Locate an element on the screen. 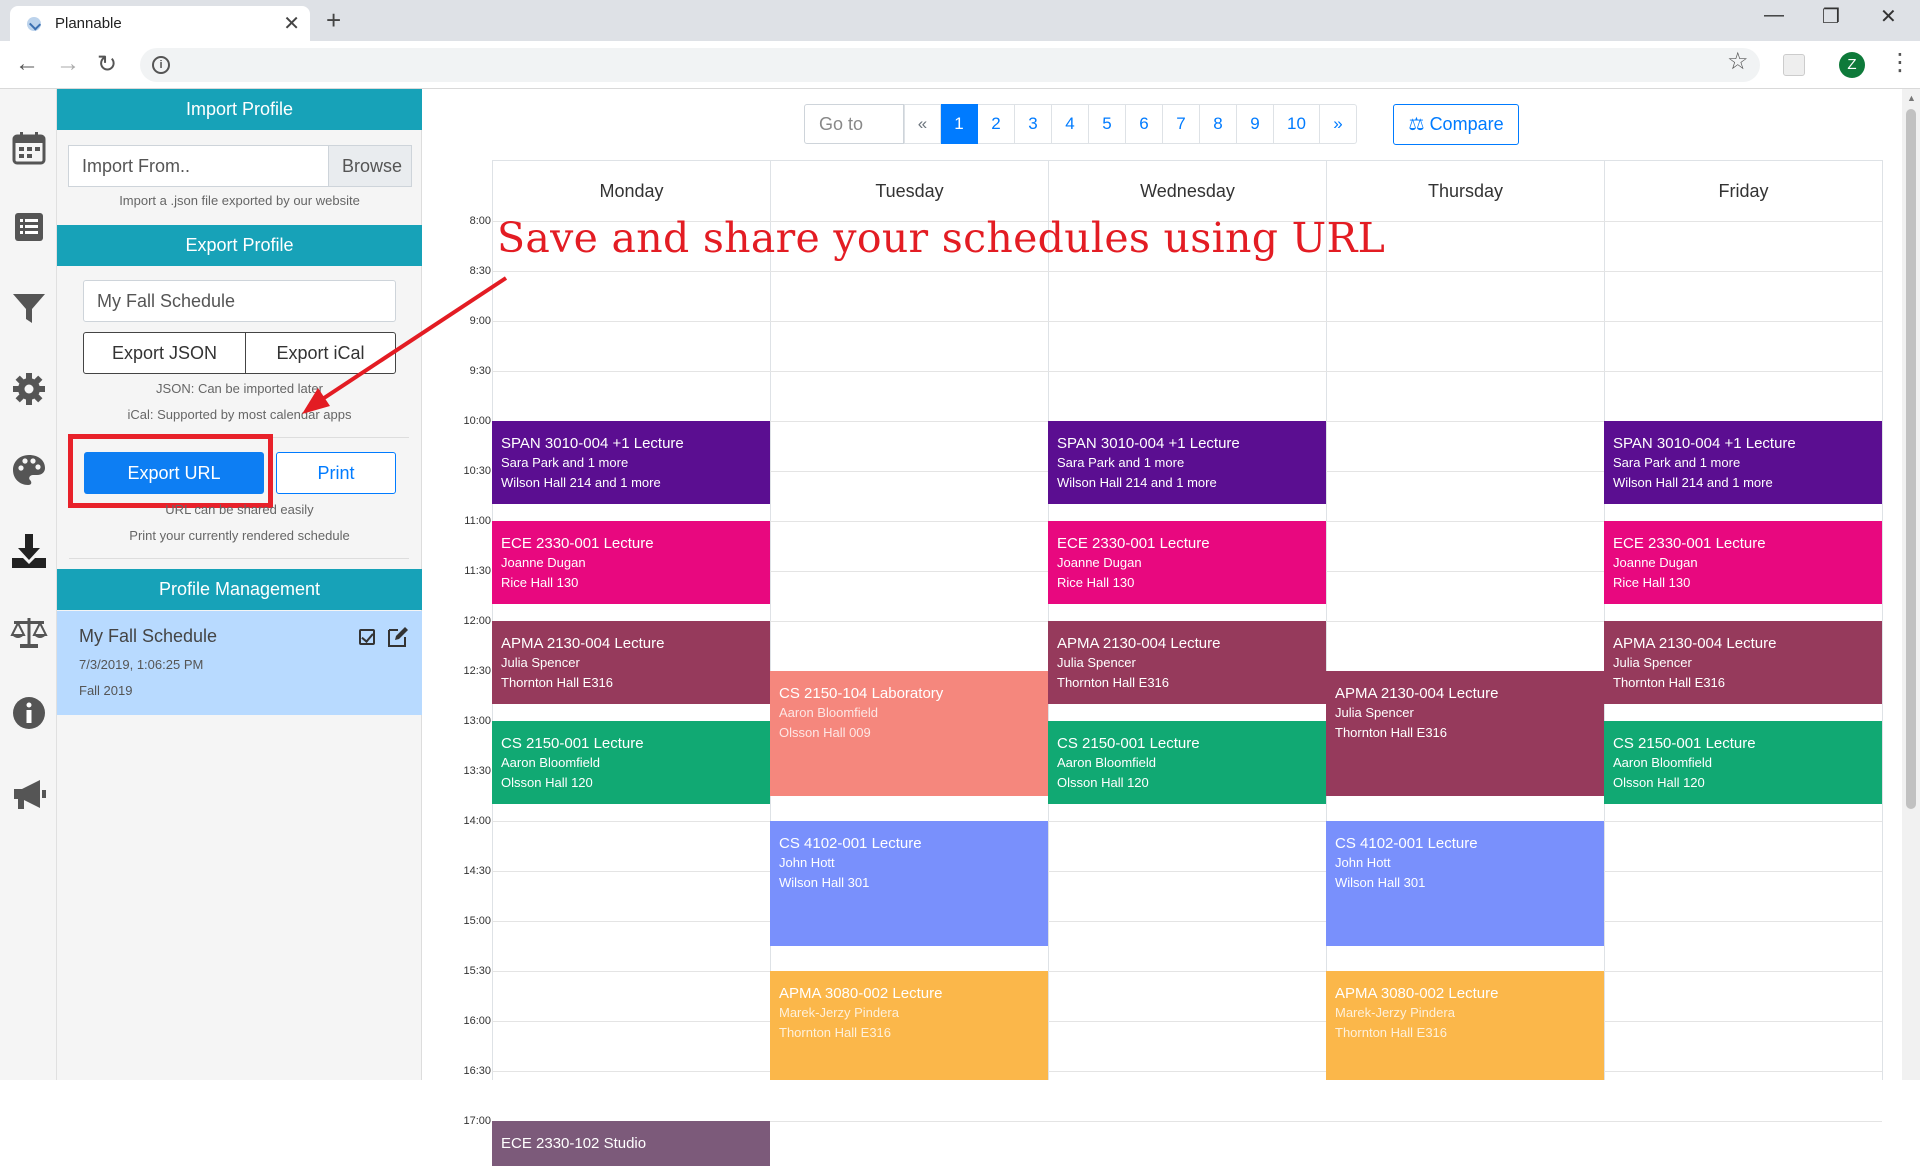 Image resolution: width=1920 pixels, height=1166 pixels. event-title: CS 4102-001 Lecture is located at coordinates (850, 843).